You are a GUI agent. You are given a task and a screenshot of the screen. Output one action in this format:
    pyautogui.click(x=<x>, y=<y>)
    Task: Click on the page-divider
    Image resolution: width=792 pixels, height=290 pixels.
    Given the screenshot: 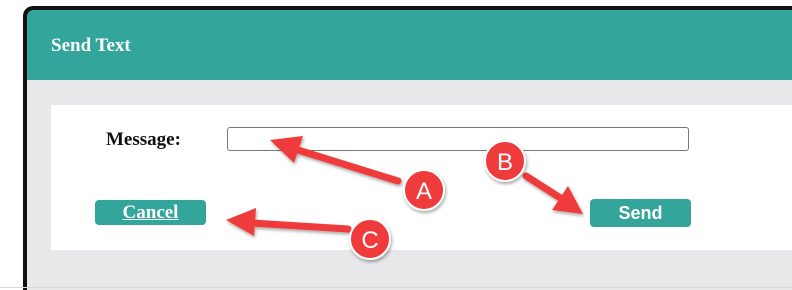 What is the action you would take?
    pyautogui.click(x=396, y=287)
    